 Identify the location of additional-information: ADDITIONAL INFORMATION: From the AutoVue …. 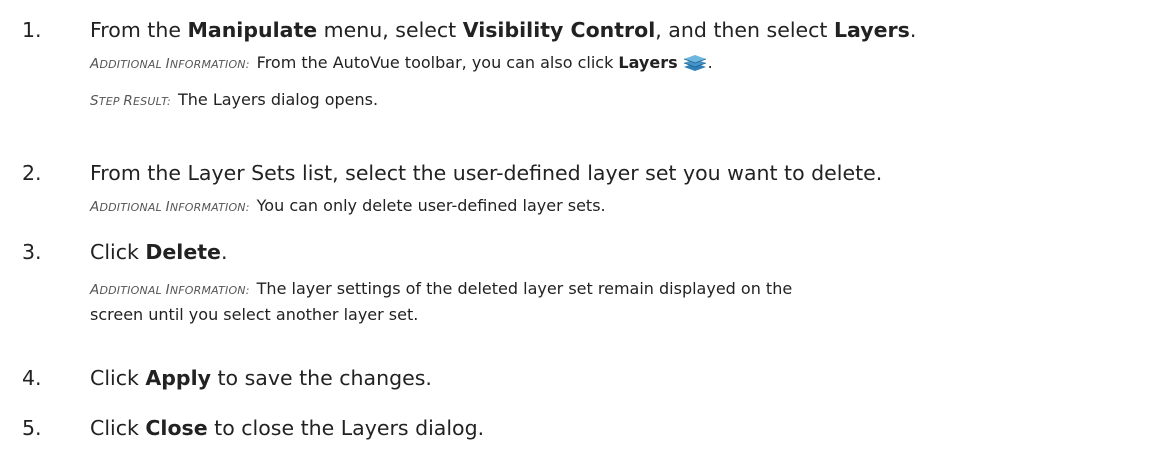
(626, 65).